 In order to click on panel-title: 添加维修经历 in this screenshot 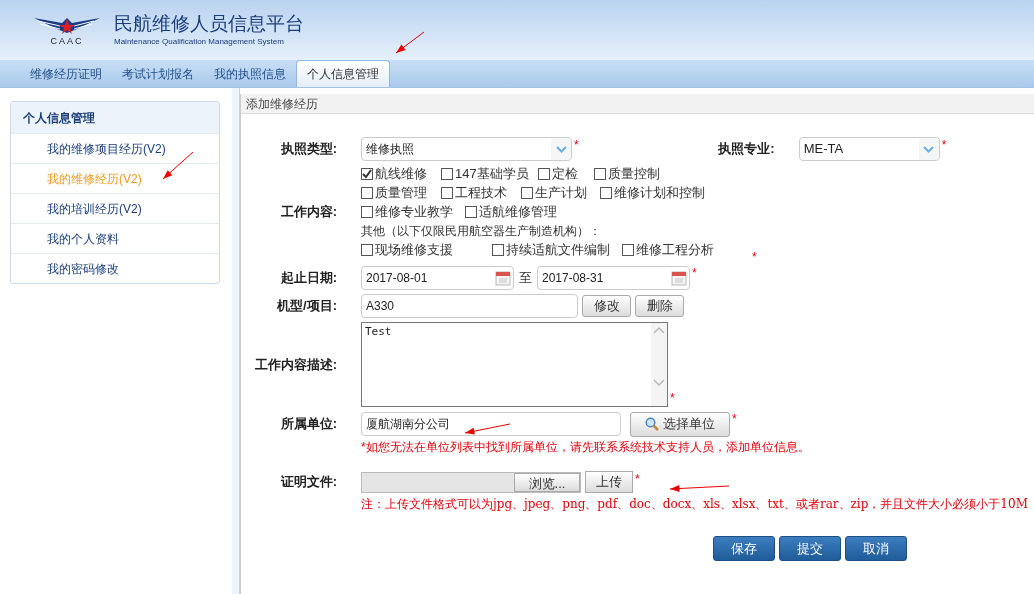, I will do `click(637, 104)`.